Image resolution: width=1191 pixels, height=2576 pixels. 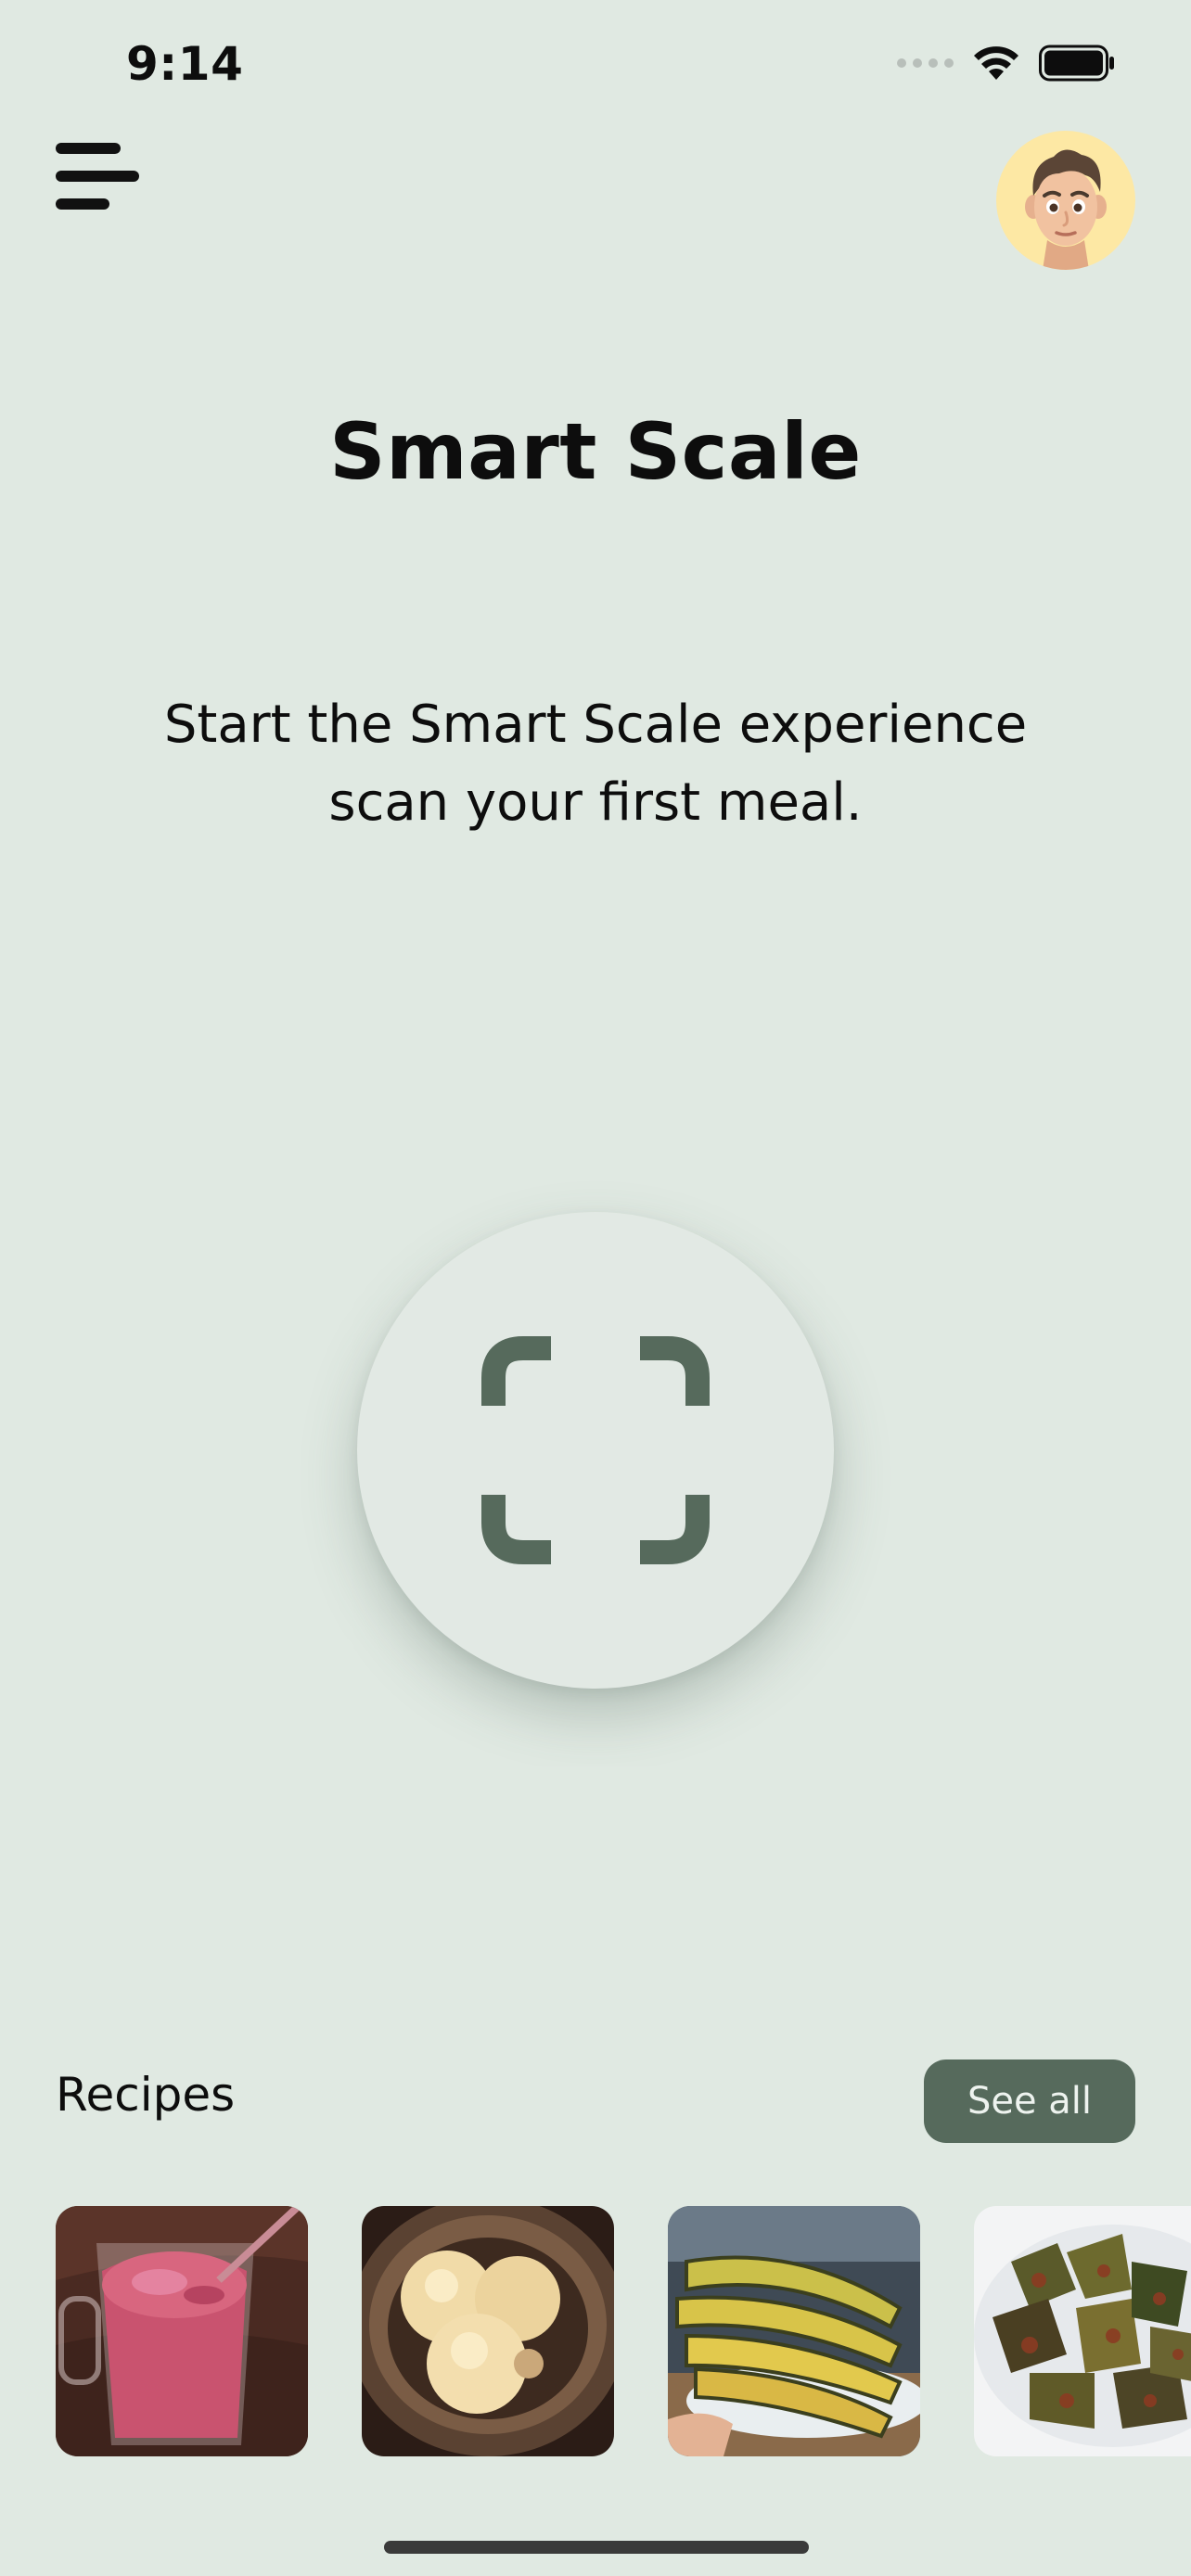 I want to click on scan-frame-icon, so click(x=595, y=1450).